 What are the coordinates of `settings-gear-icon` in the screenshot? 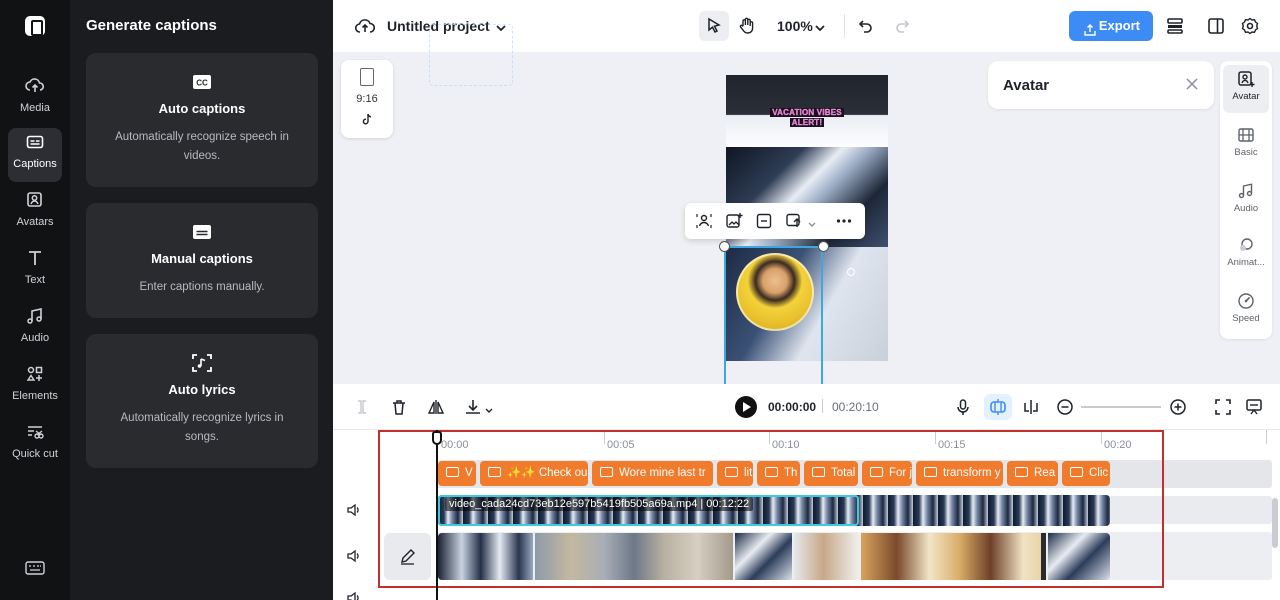 It's located at (1250, 28).